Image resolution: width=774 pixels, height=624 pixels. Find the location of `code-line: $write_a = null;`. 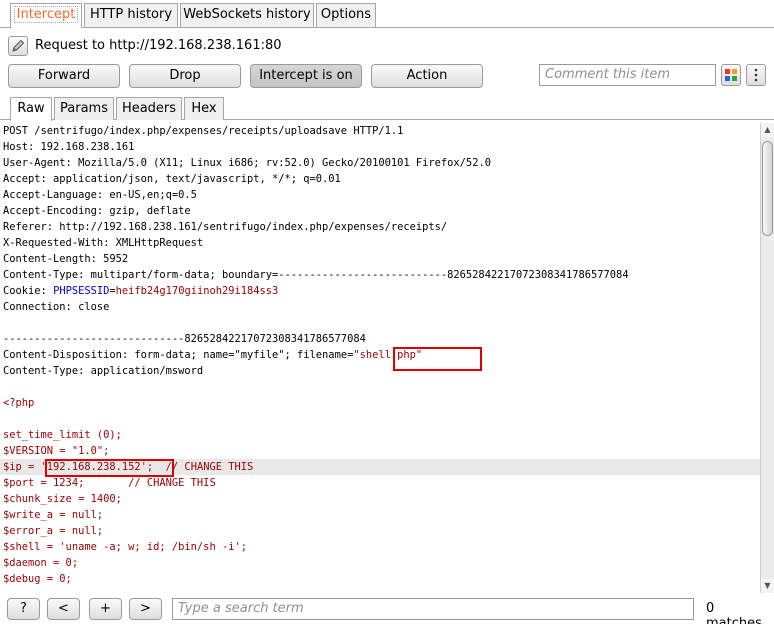

code-line: $write_a = null; is located at coordinates (53, 515).